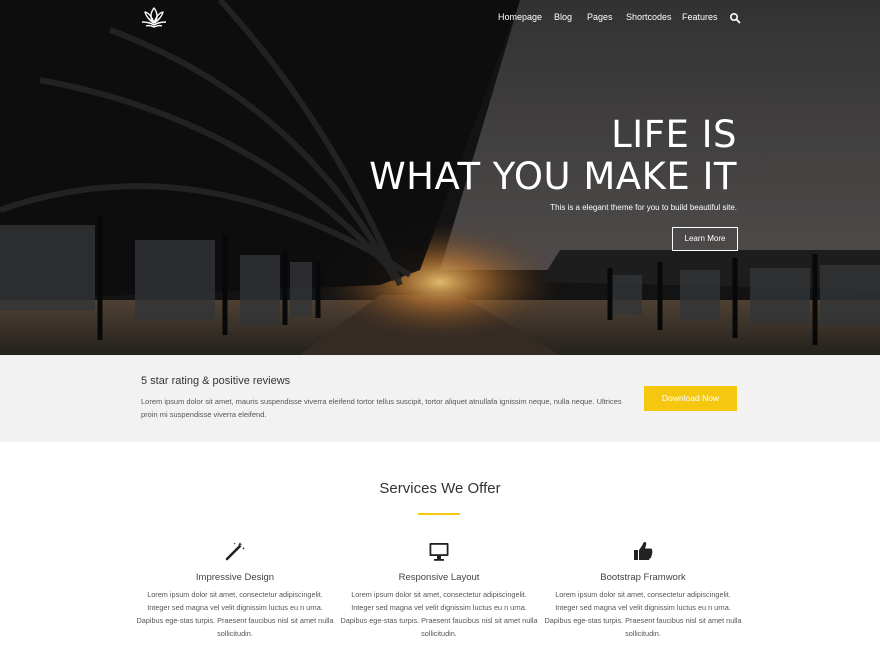  I want to click on lotus-logo-icon, so click(154, 18).